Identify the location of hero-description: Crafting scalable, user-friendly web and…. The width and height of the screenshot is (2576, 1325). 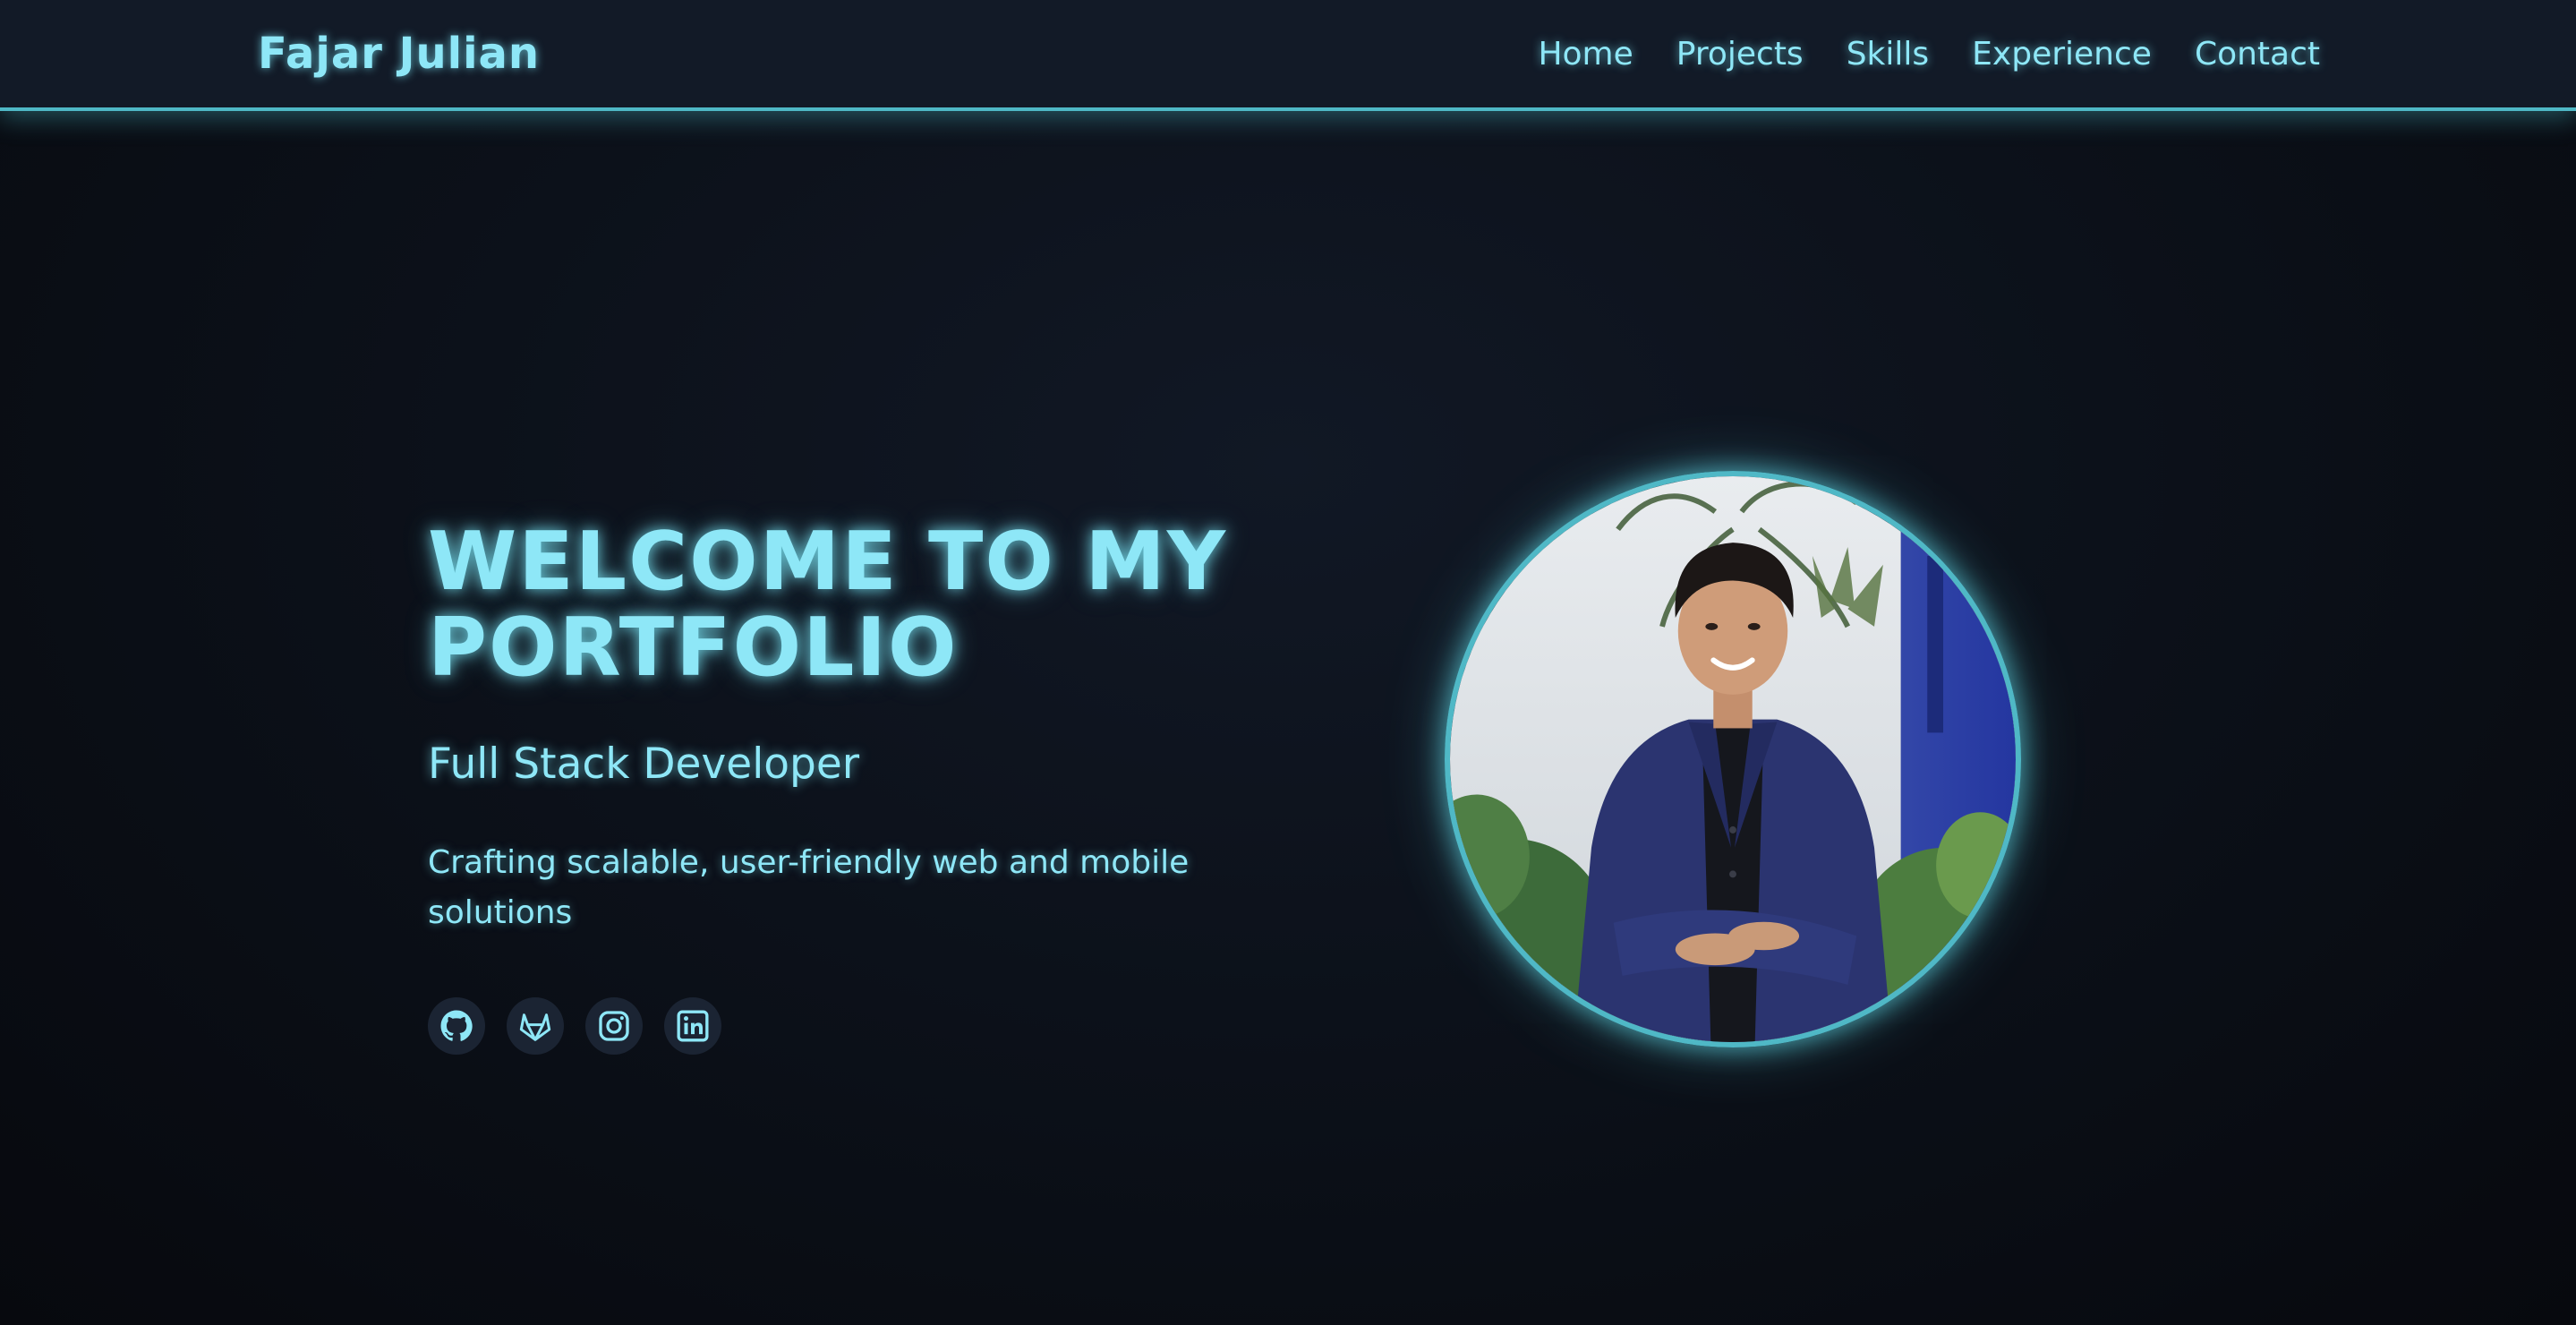
(809, 887).